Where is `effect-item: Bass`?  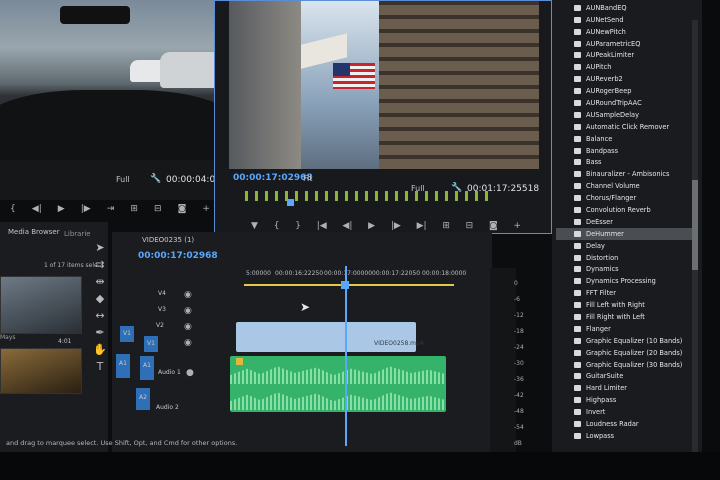
effect-item: Bass is located at coordinates (626, 162).